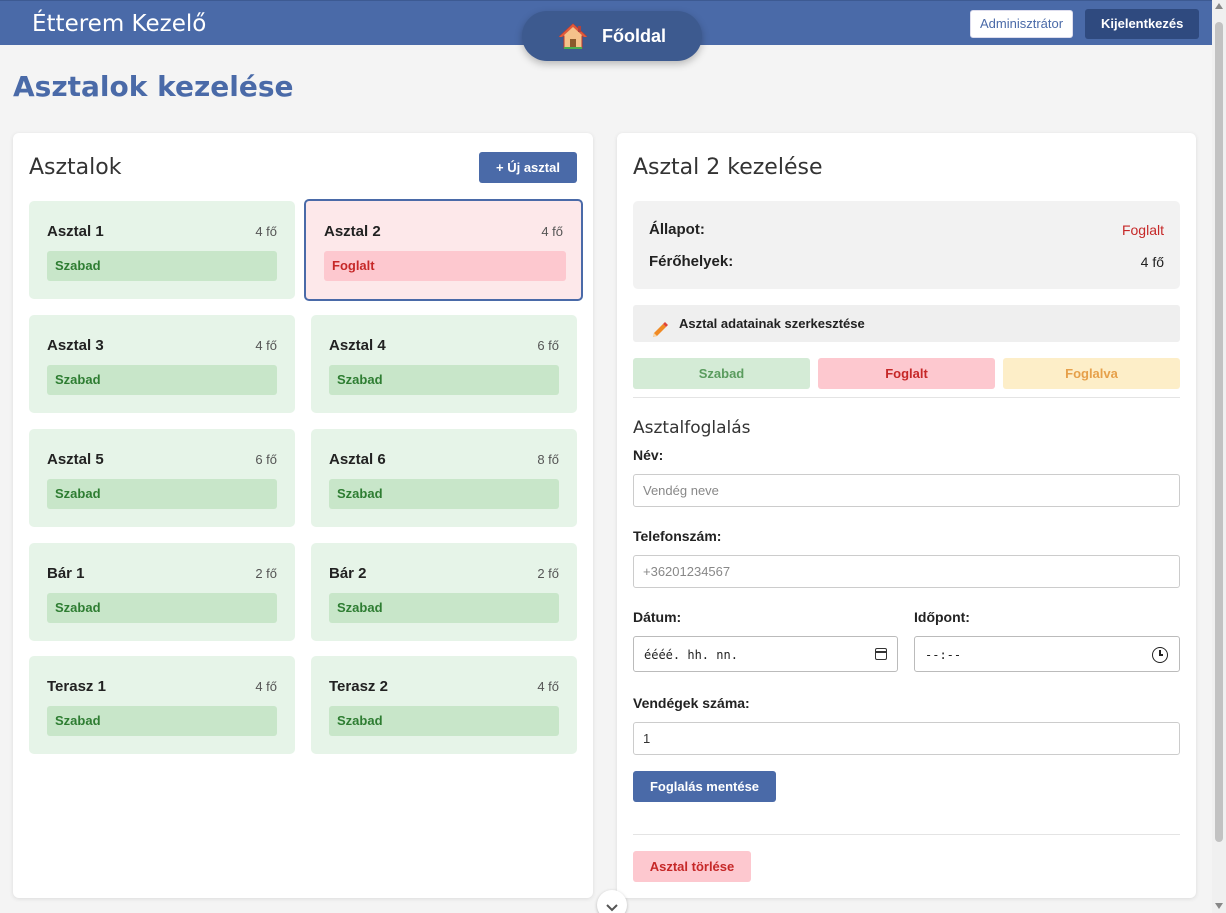 This screenshot has width=1226, height=913. What do you see at coordinates (906, 323) in the screenshot?
I see `edit-table-button: Asztal adatainak szerkesztése` at bounding box center [906, 323].